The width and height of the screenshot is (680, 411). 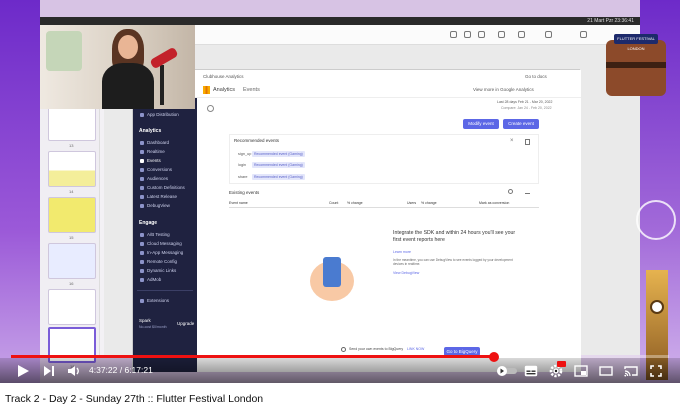 What do you see at coordinates (244, 192) in the screenshot?
I see `existing-events-title: Existing events` at bounding box center [244, 192].